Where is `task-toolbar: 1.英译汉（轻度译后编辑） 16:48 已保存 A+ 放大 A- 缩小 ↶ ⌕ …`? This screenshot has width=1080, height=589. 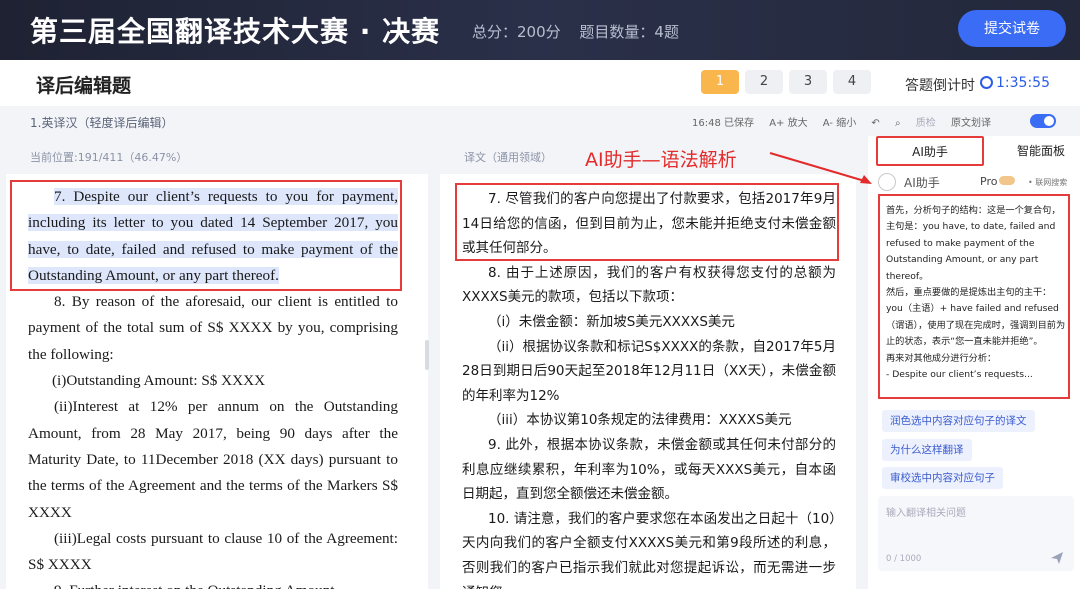 task-toolbar: 1.英译汉（轻度译后编辑） 16:48 已保存 A+ 放大 A- 缩小 ↶ ⌕ … is located at coordinates (495, 121).